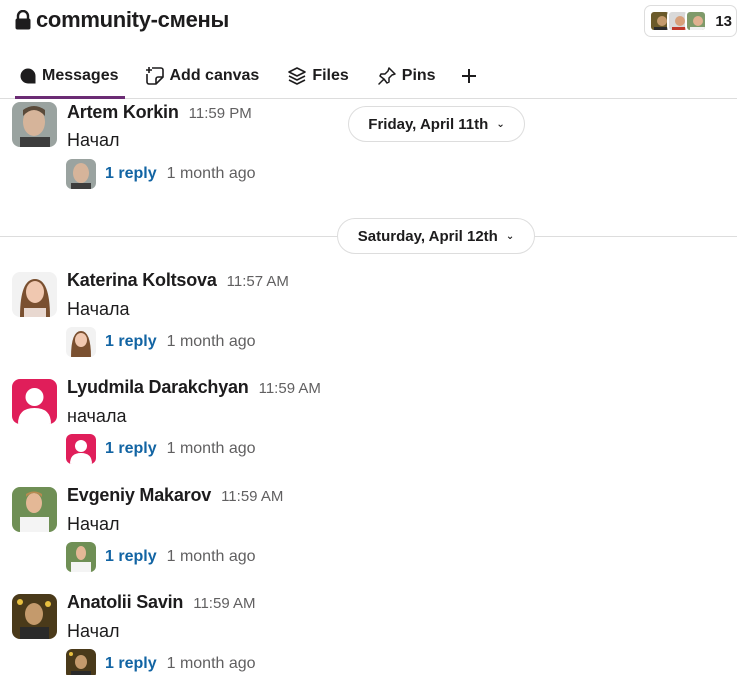  I want to click on message-text: Начала, so click(98, 309).